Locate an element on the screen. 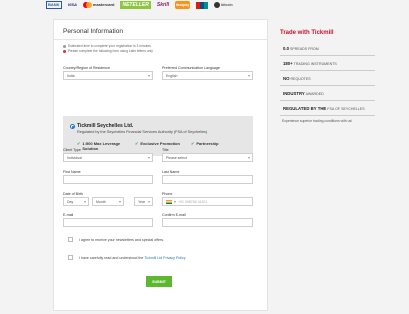 This screenshot has height=314, width=409. email-input is located at coordinates (108, 222).